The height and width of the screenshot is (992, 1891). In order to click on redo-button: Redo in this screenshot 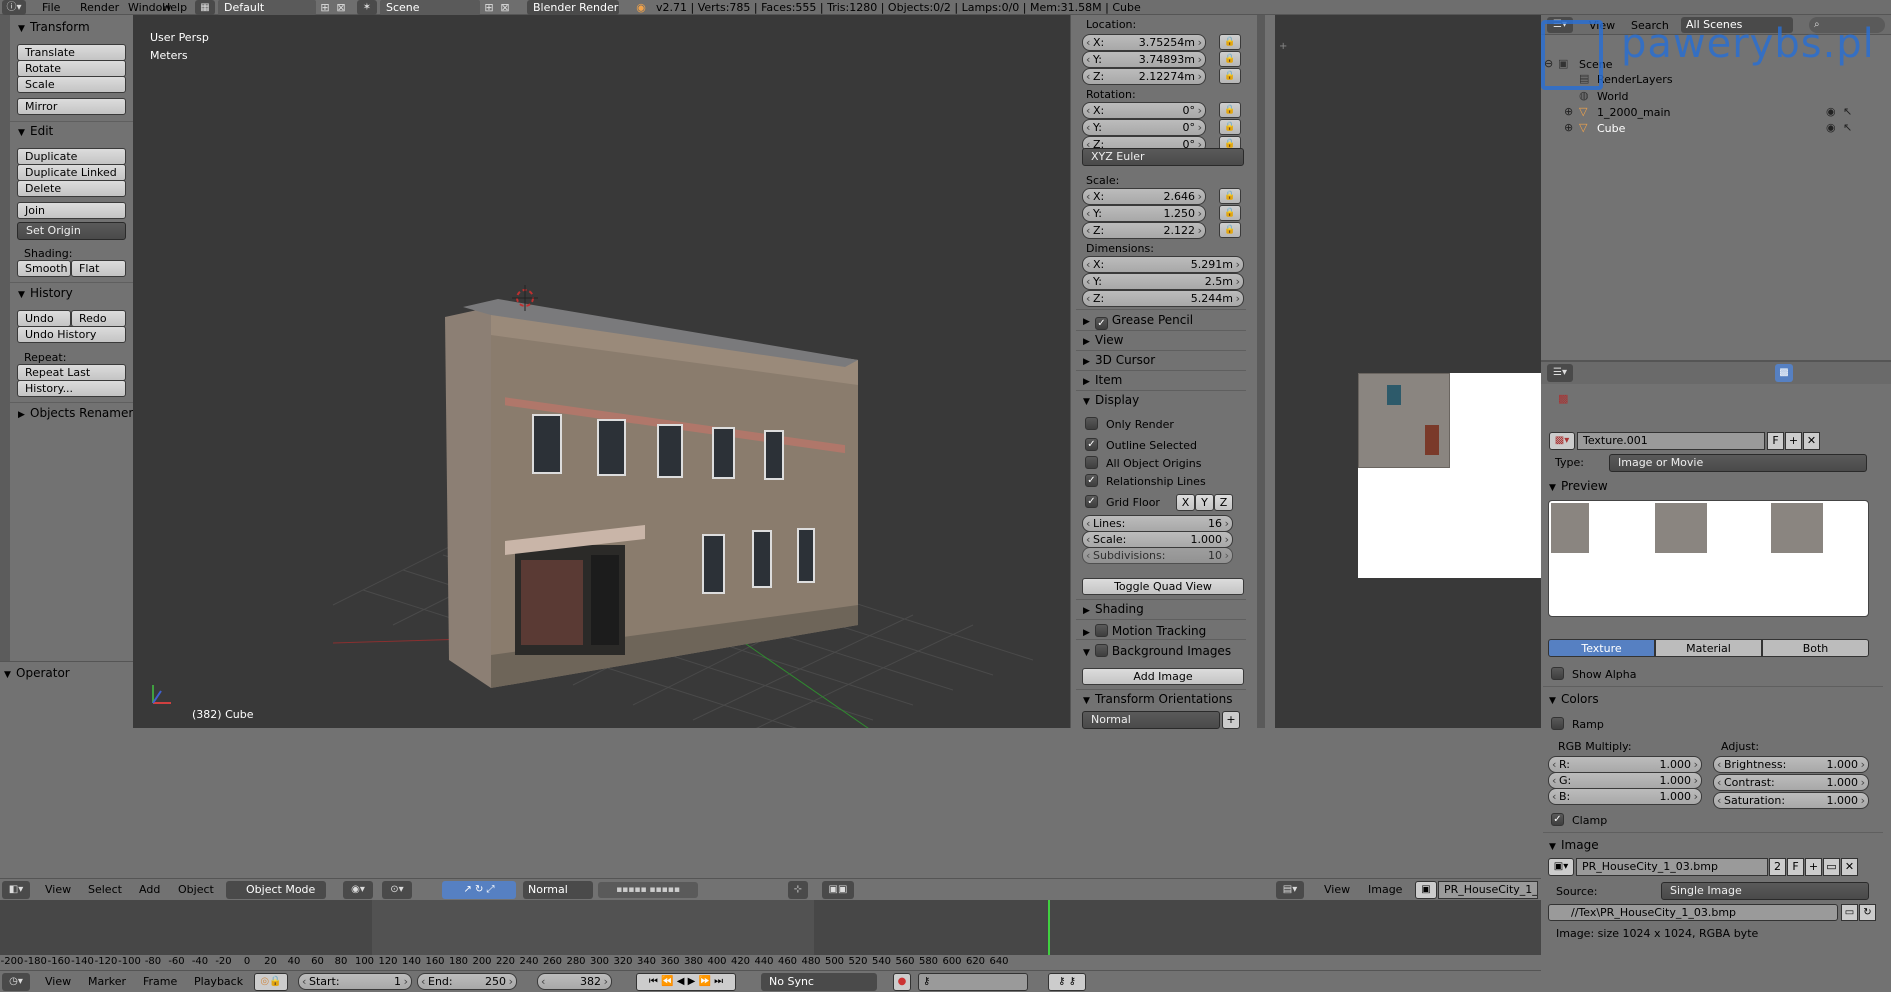, I will do `click(98, 318)`.